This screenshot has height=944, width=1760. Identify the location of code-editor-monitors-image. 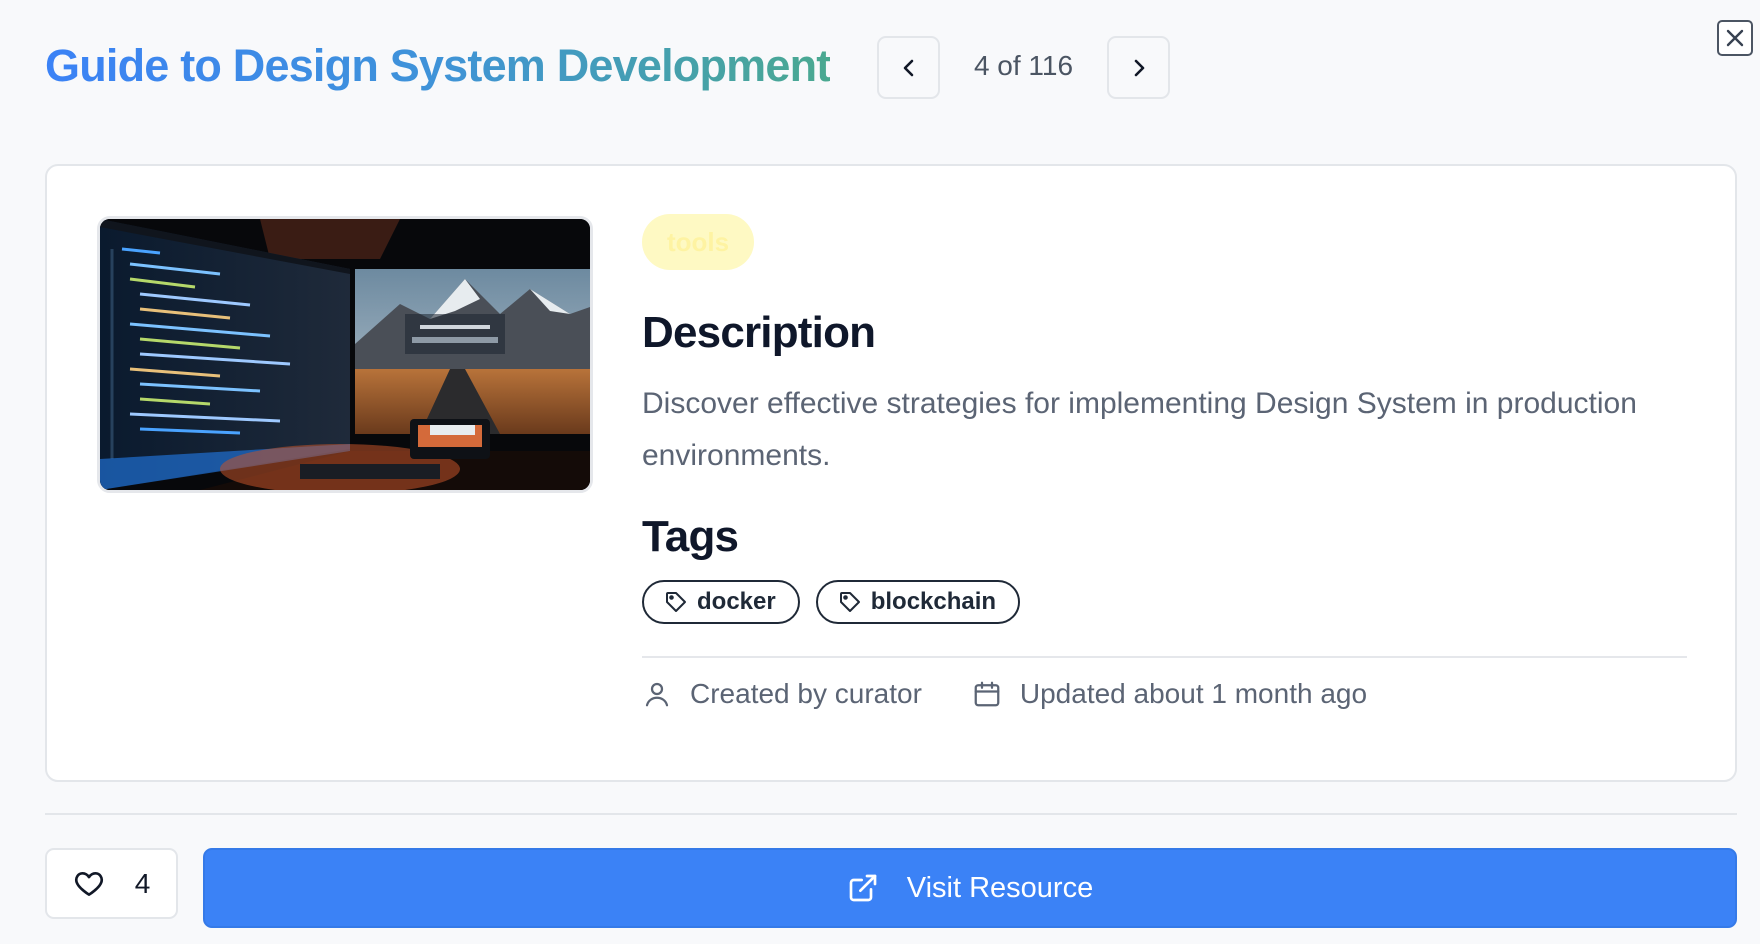
(345, 354).